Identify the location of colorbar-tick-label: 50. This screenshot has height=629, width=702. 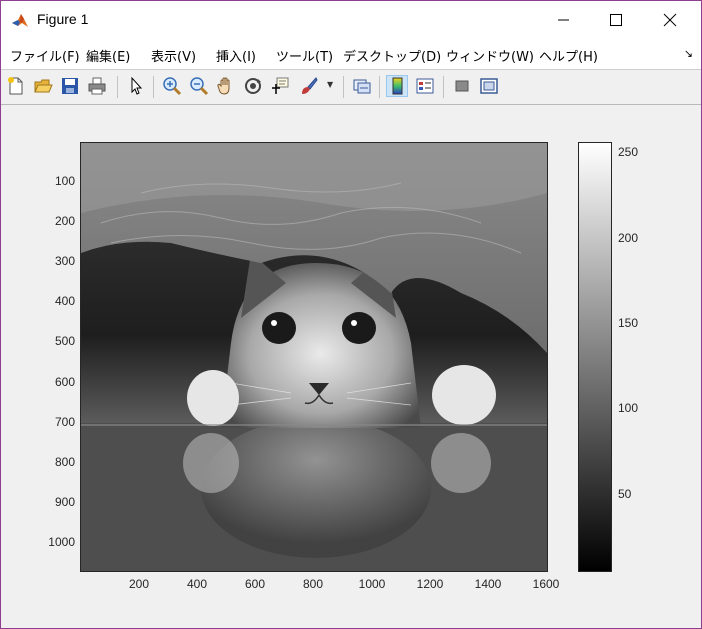
(625, 494).